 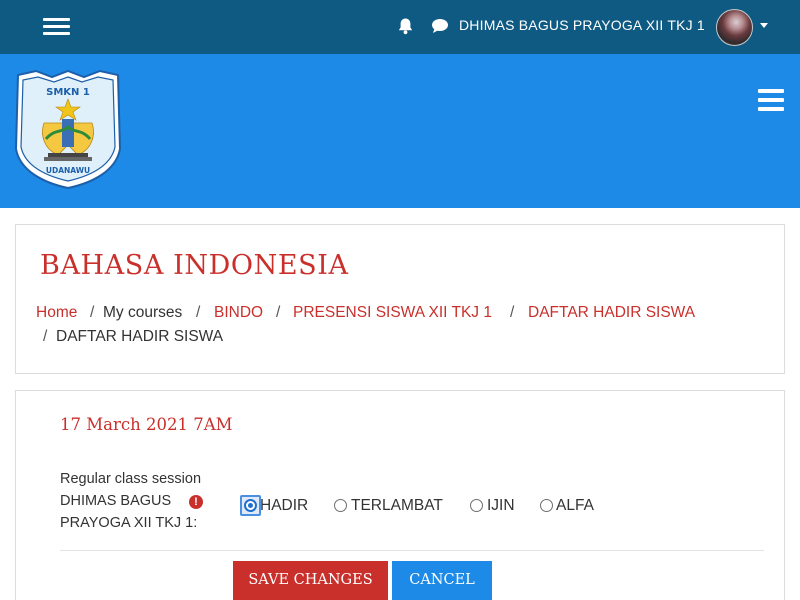 What do you see at coordinates (582, 25) in the screenshot?
I see `user-name: DHIMAS BAGUS PRAYOGA XII TKJ 1` at bounding box center [582, 25].